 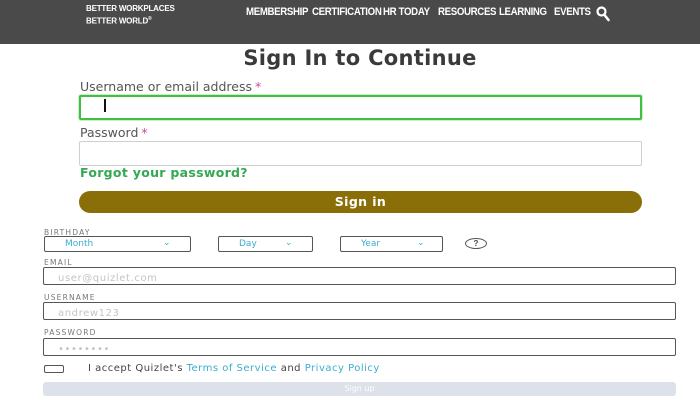 I want to click on accept-prefix: I accept Quizlet's, so click(x=135, y=368).